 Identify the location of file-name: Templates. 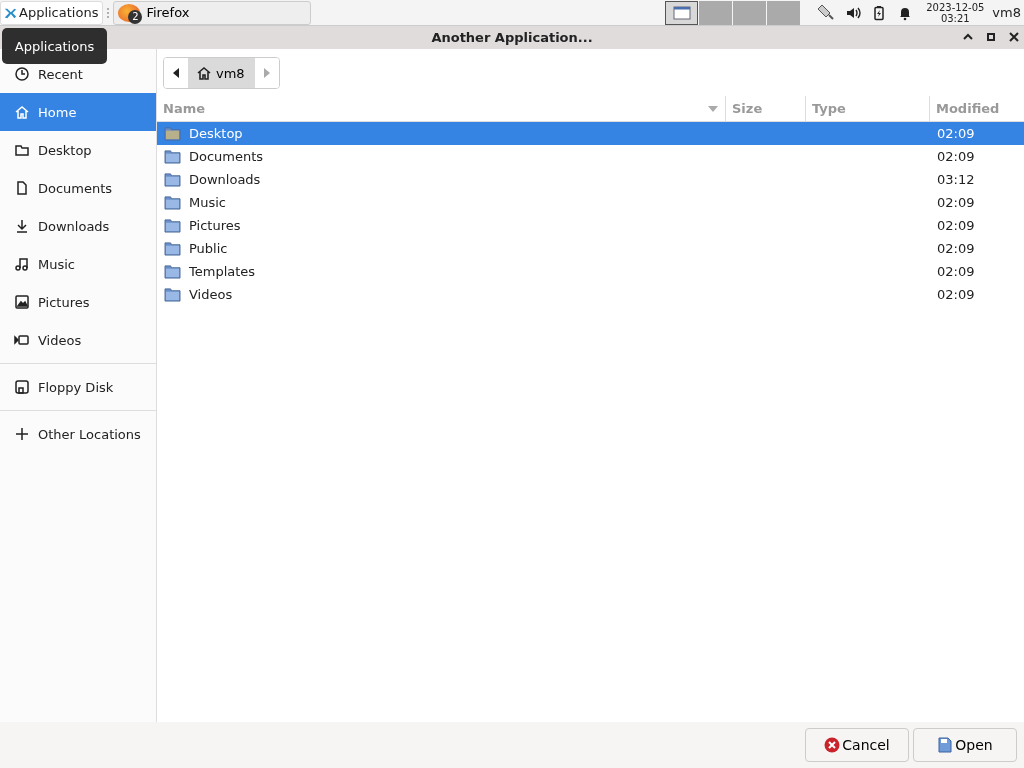
(222, 271).